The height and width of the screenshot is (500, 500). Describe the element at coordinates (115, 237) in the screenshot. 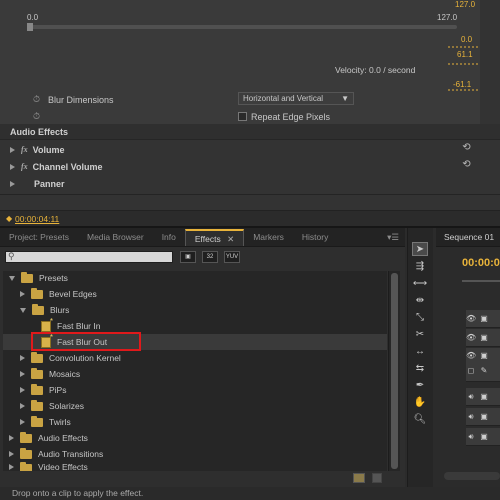

I see `tab-media-browser: Media Browser` at that location.